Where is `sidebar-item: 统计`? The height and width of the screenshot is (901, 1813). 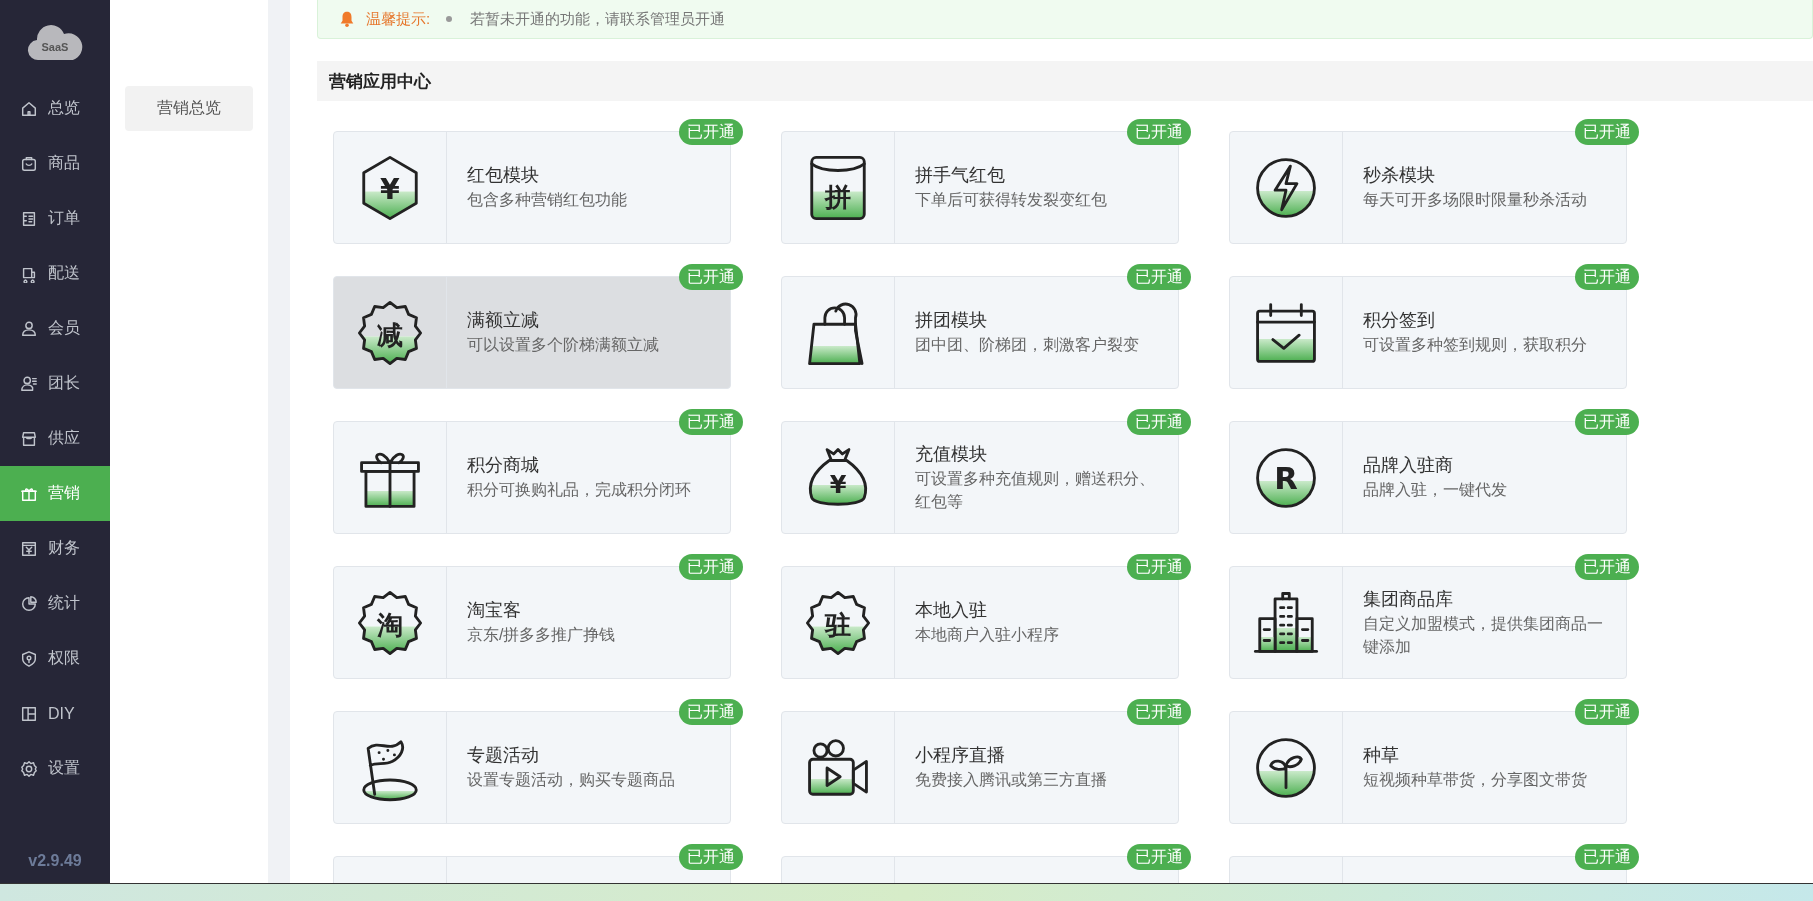 sidebar-item: 统计 is located at coordinates (55, 603).